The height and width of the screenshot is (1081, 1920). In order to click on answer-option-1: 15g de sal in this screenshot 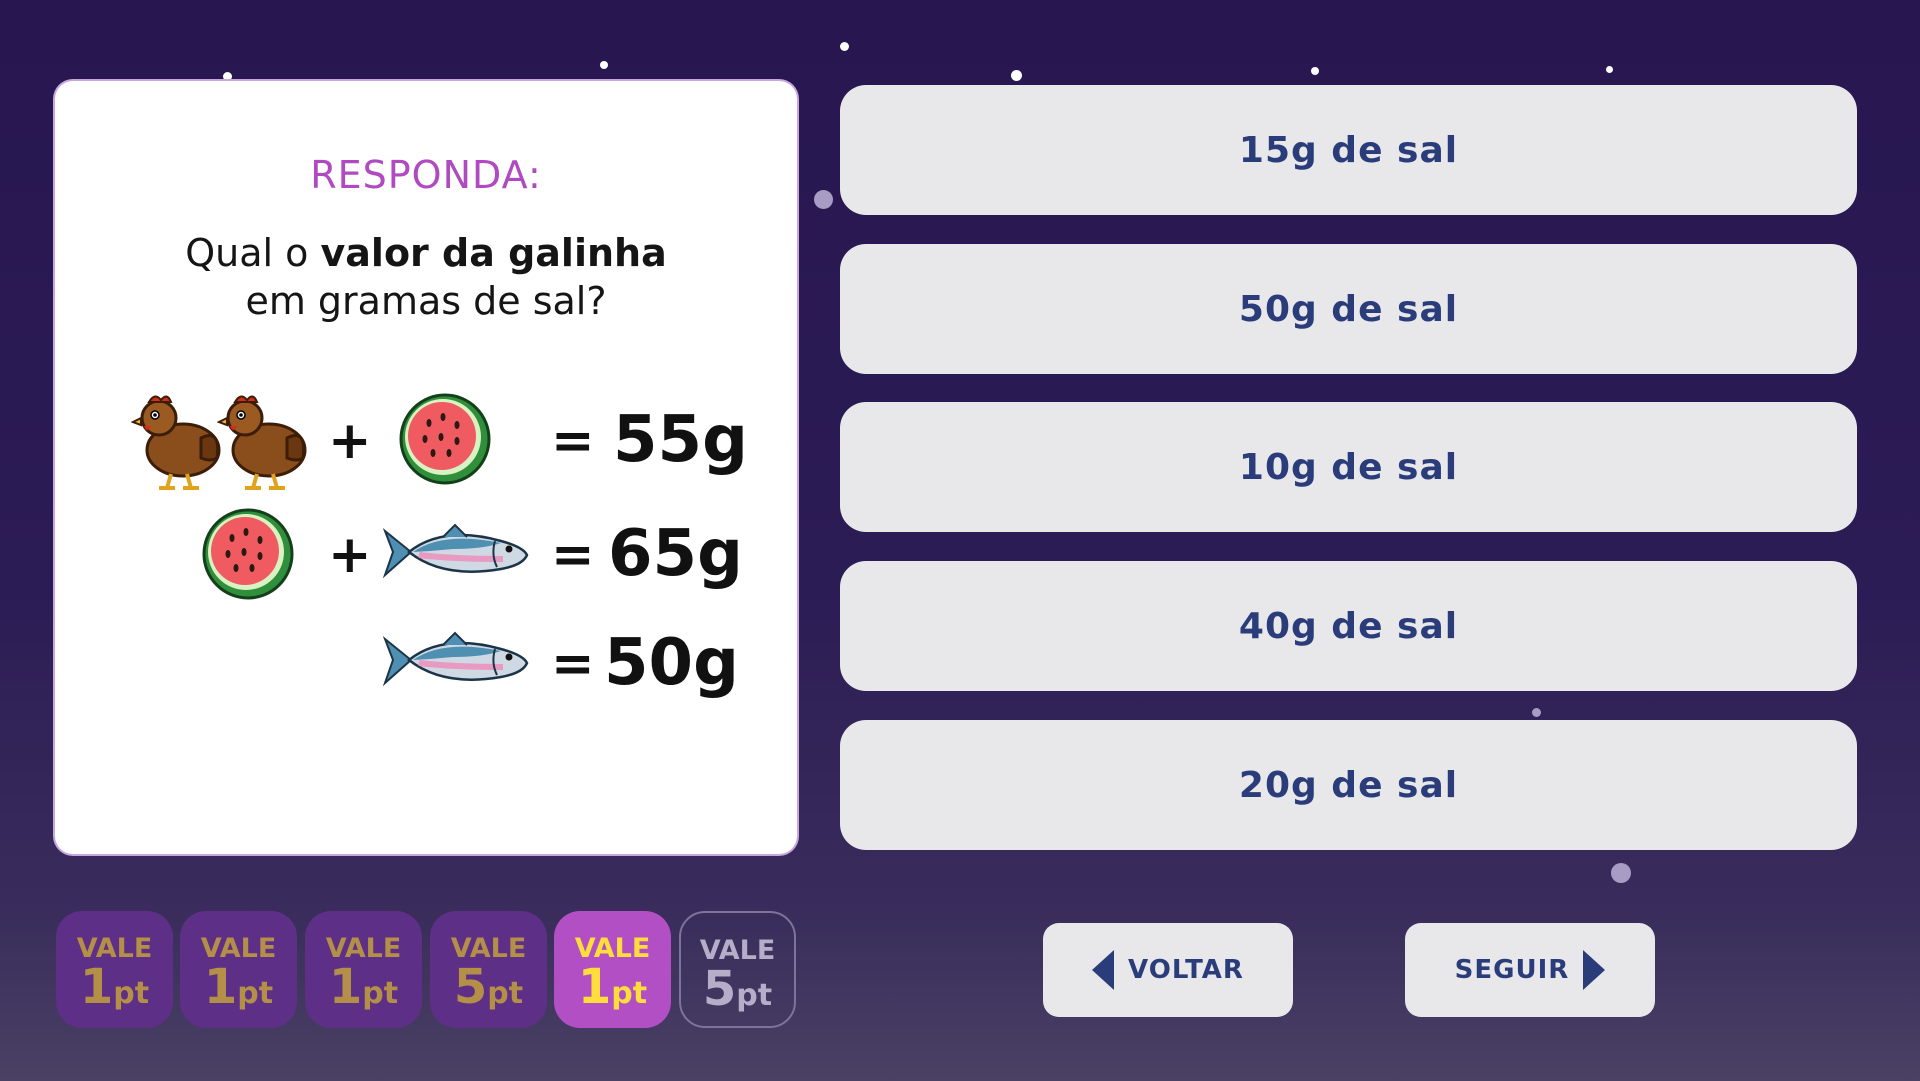, I will do `click(1348, 150)`.